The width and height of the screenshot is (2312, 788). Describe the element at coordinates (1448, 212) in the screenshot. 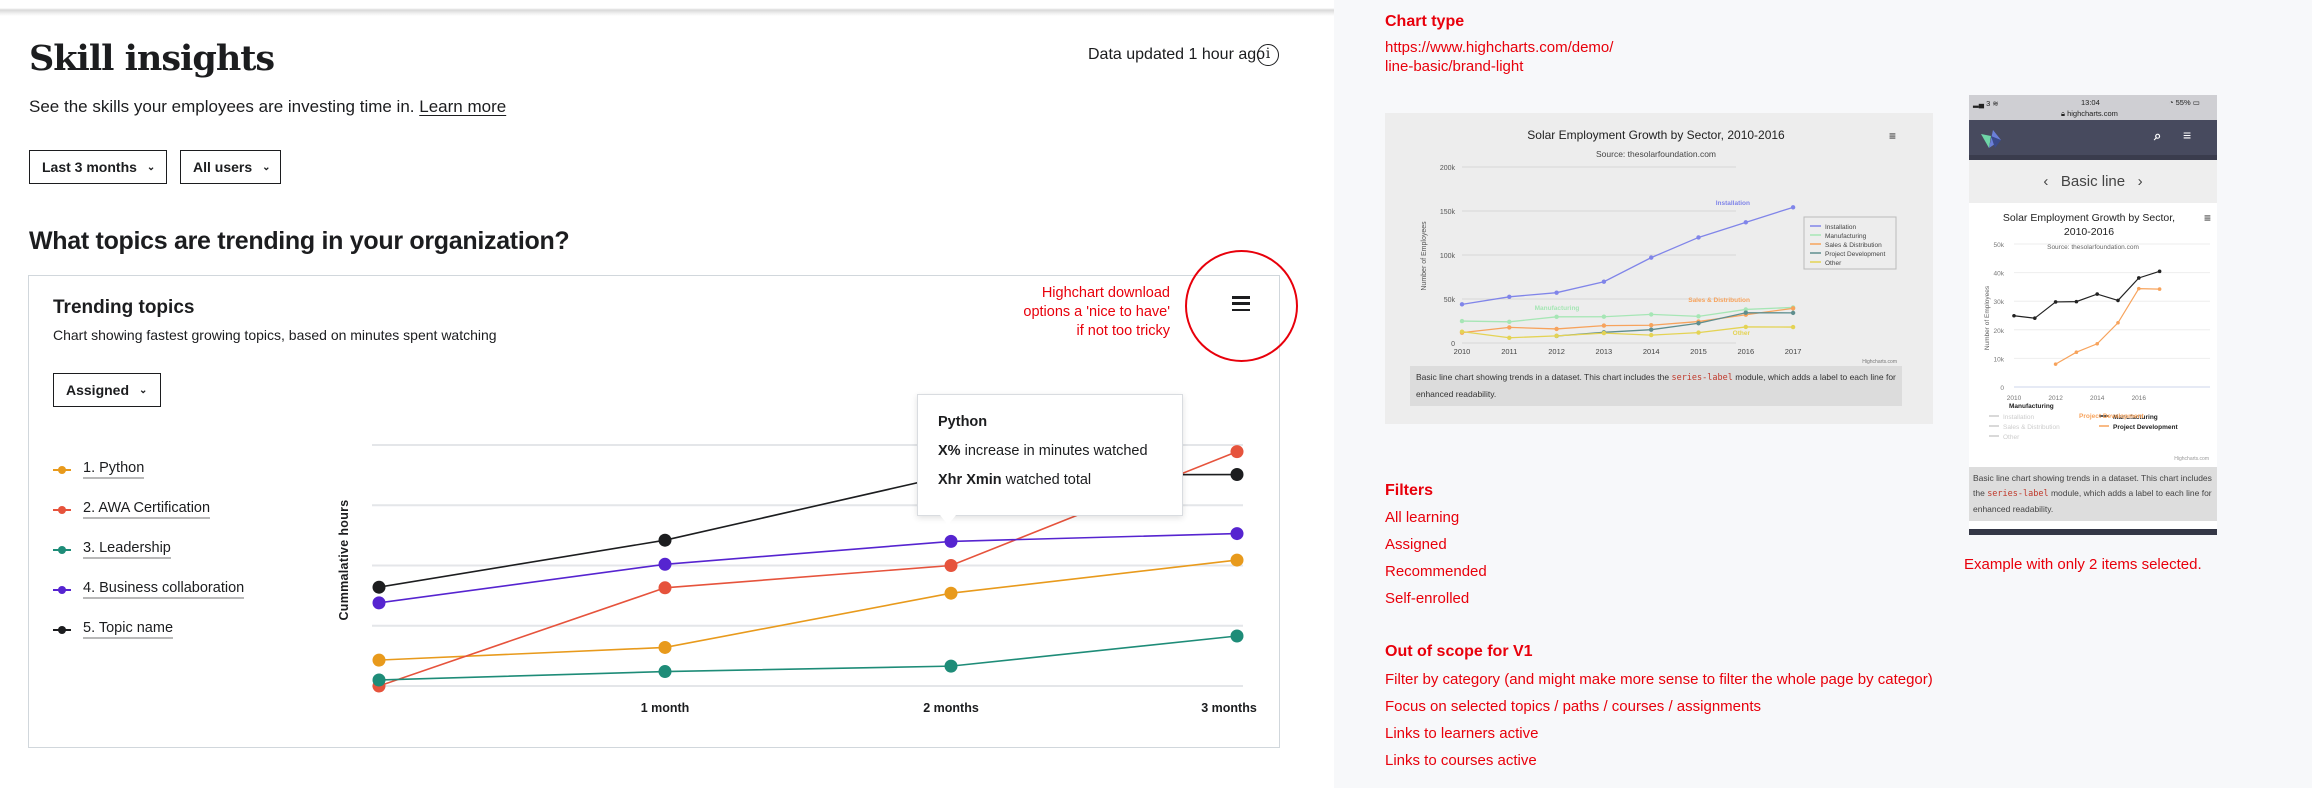

I see `ref-y-tick: 150k` at that location.